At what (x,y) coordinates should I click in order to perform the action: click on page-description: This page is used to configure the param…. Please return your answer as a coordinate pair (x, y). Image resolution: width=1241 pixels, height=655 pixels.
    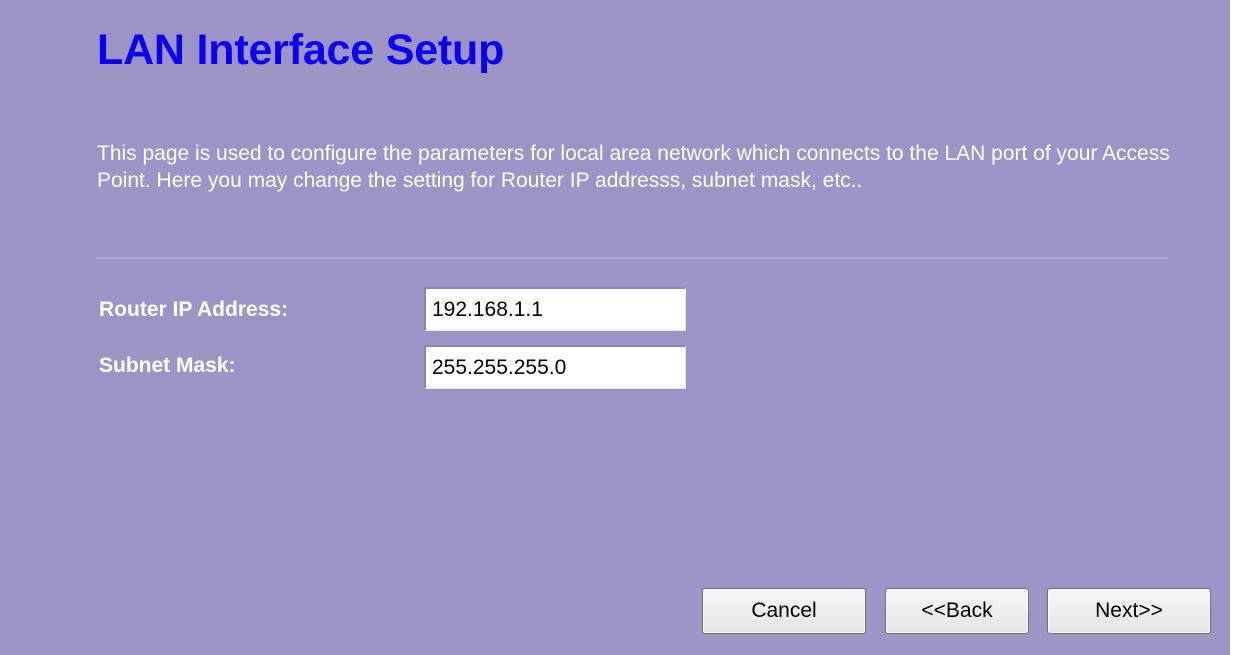
    Looking at the image, I should click on (633, 167).